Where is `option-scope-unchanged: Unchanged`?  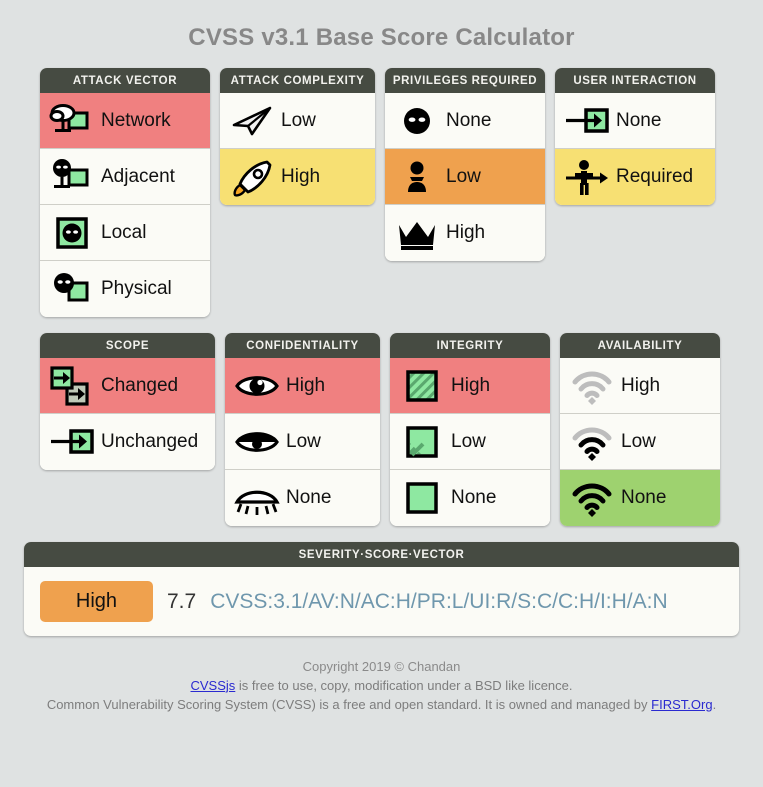 option-scope-unchanged: Unchanged is located at coordinates (127, 442).